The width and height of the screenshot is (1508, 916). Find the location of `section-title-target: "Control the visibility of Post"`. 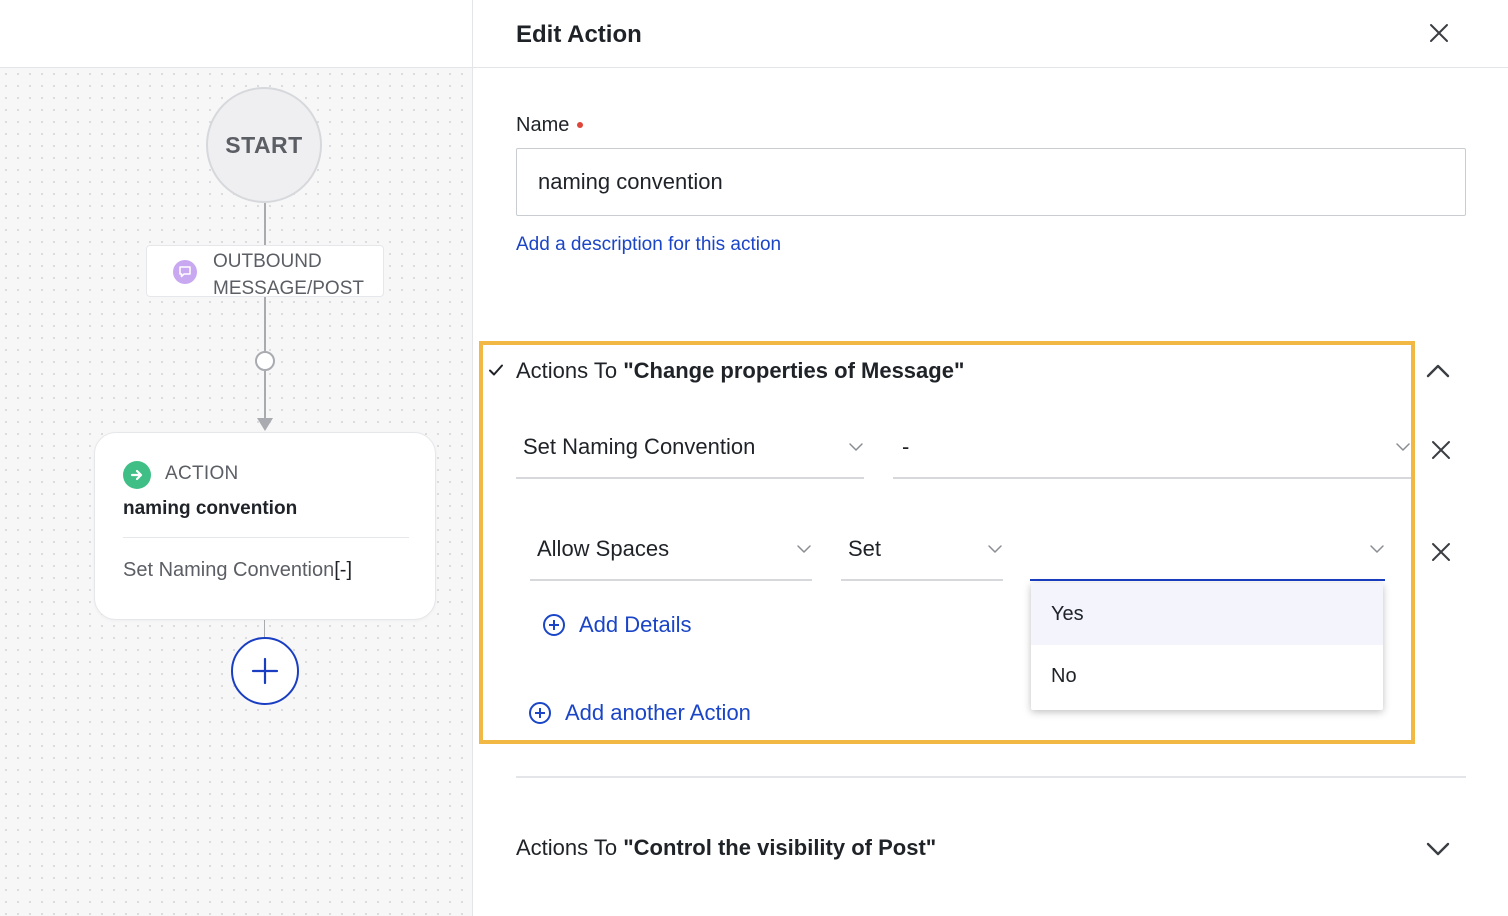

section-title-target: "Control the visibility of Post" is located at coordinates (780, 847).